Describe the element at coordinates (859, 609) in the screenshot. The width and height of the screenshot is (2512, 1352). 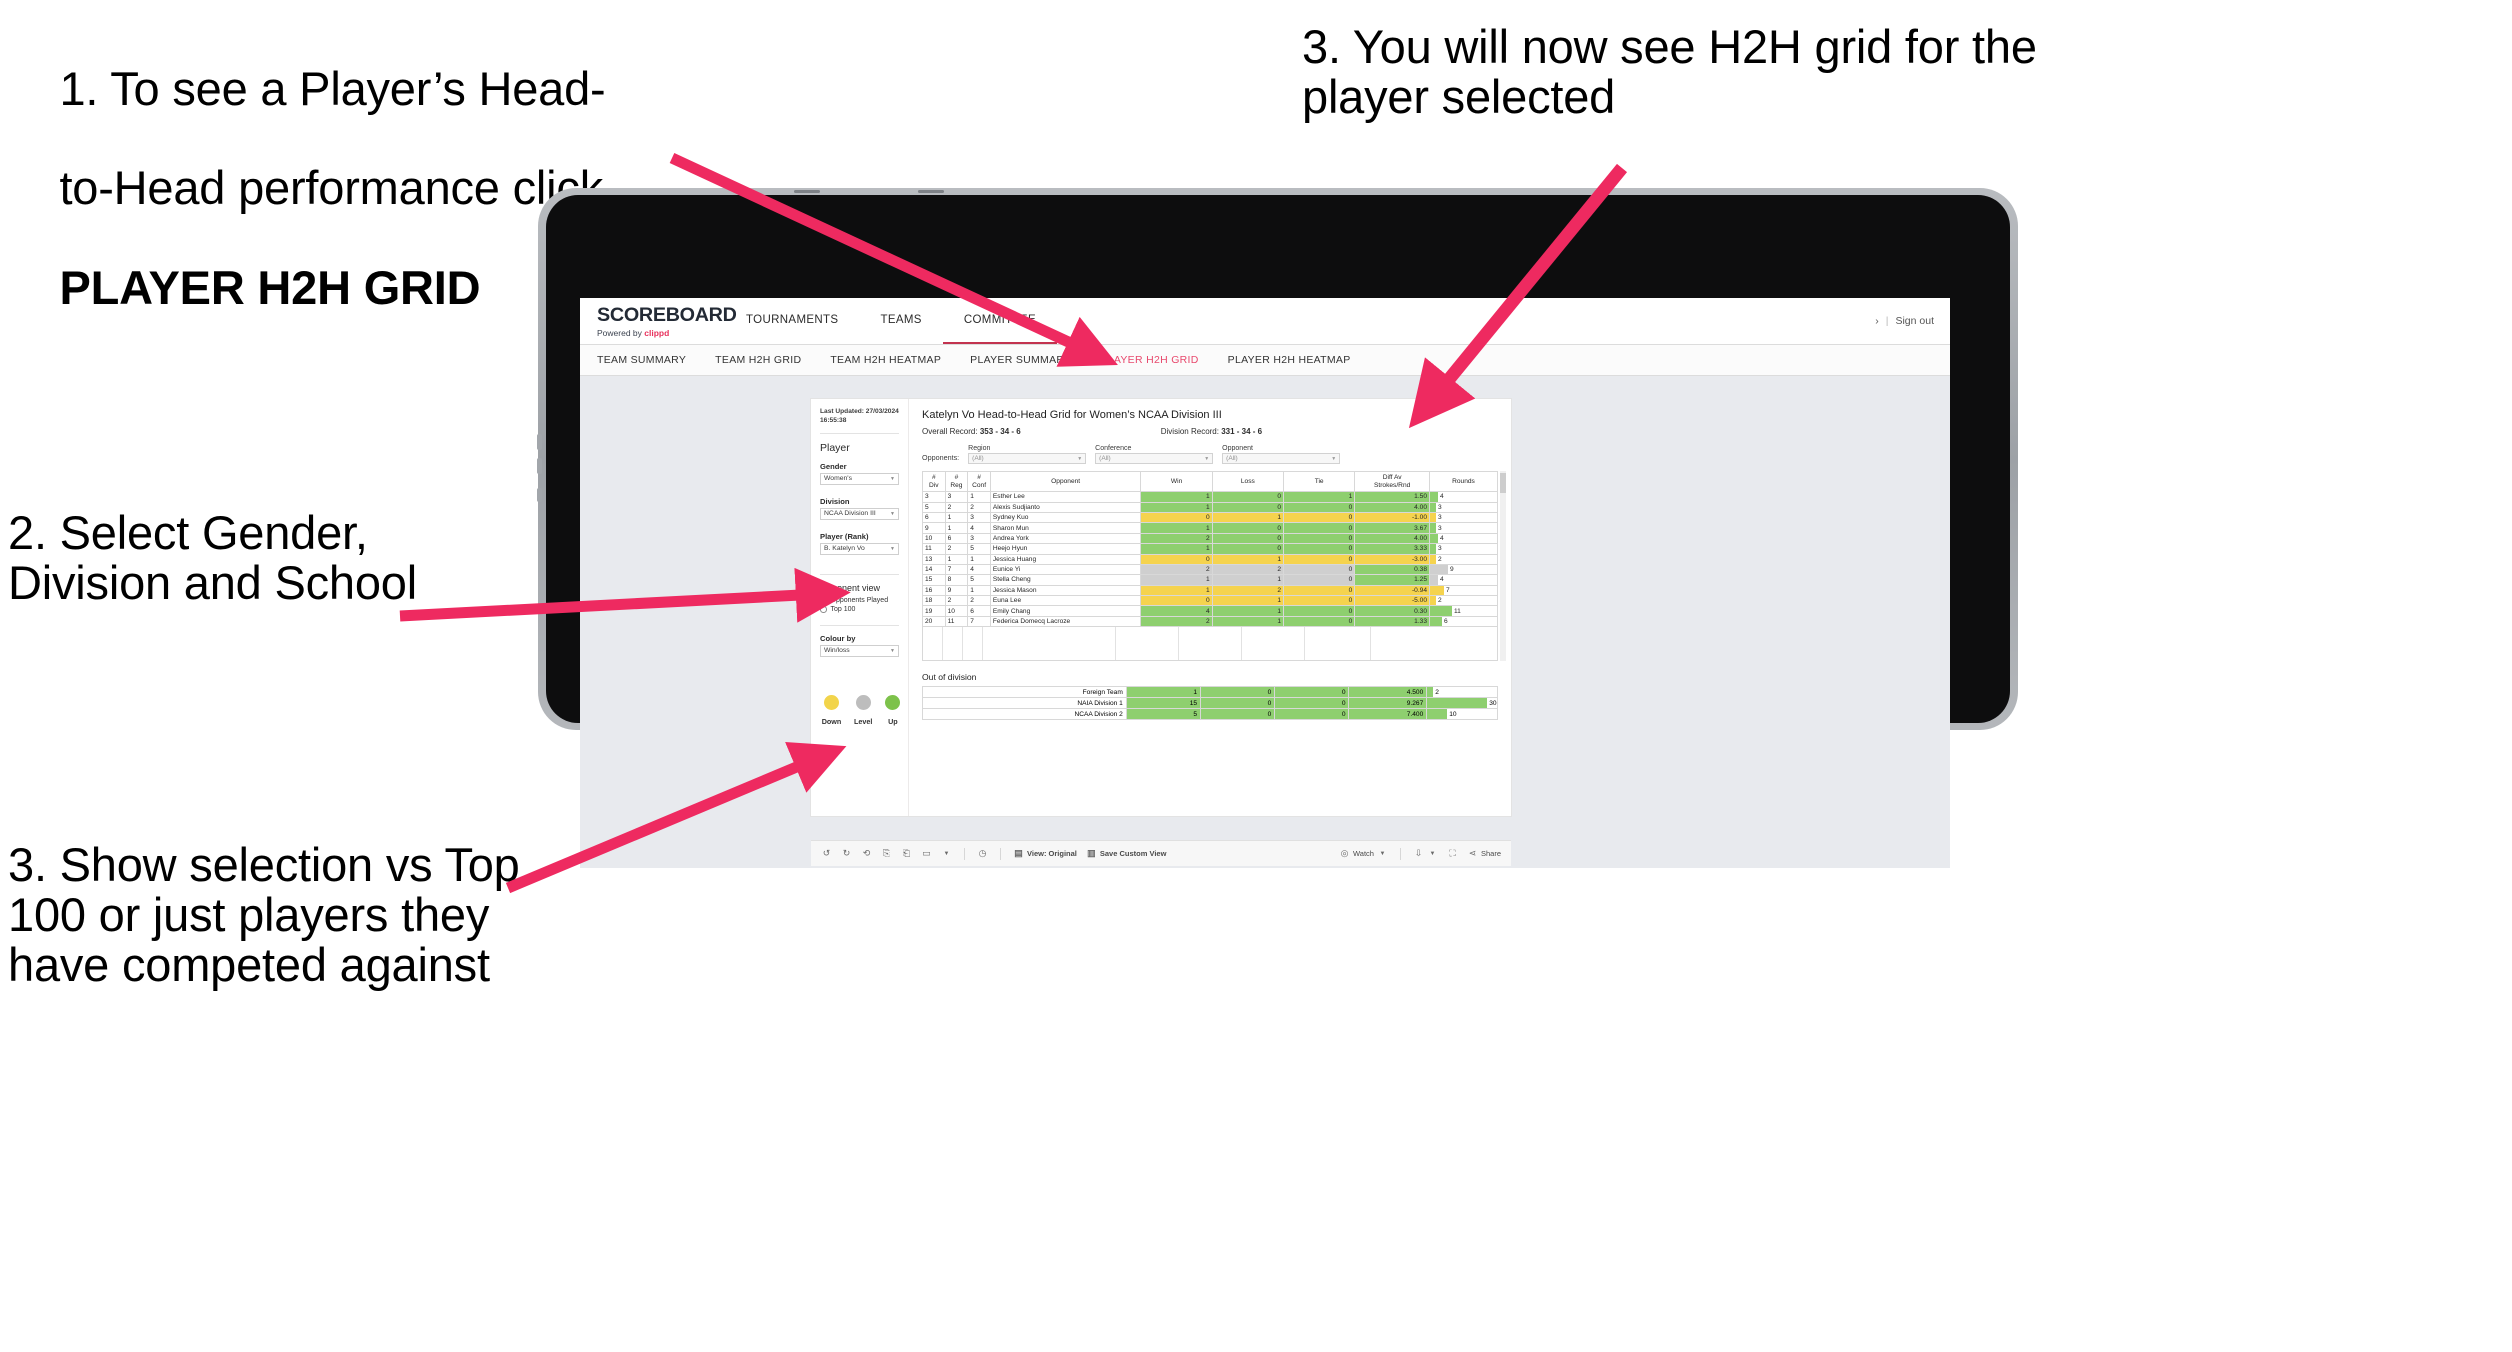
I see `radio-top-100: Top 100` at that location.